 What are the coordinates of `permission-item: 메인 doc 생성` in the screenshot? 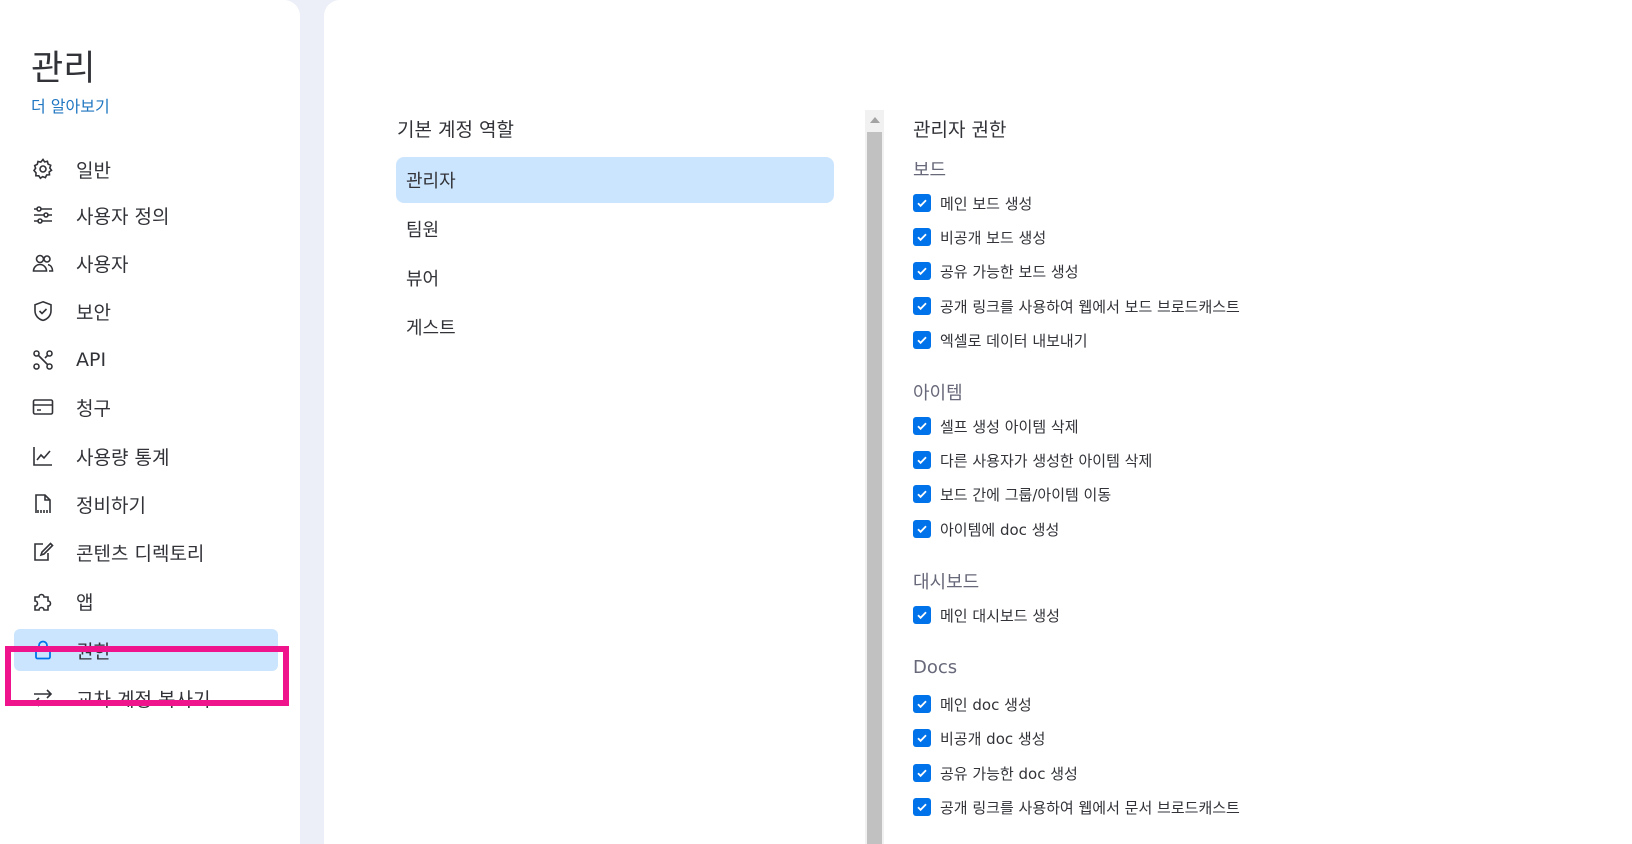 It's located at (972, 704).